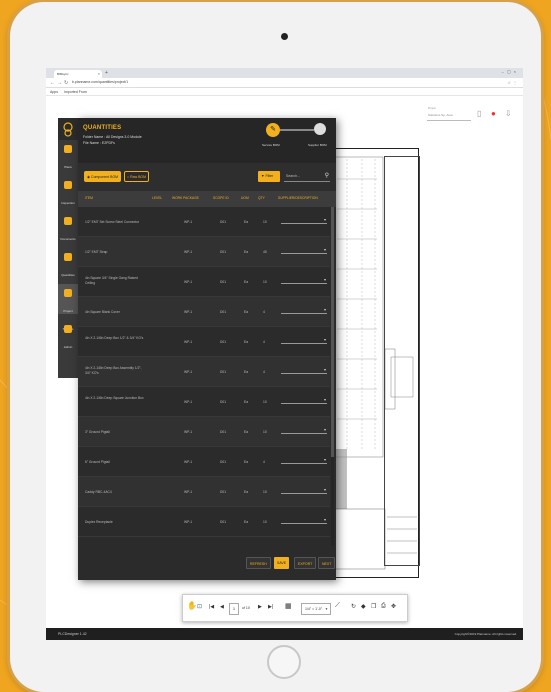 Image resolution: width=551 pixels, height=692 pixels. Describe the element at coordinates (332, 332) in the screenshot. I see `scrollbar-thumb` at that location.